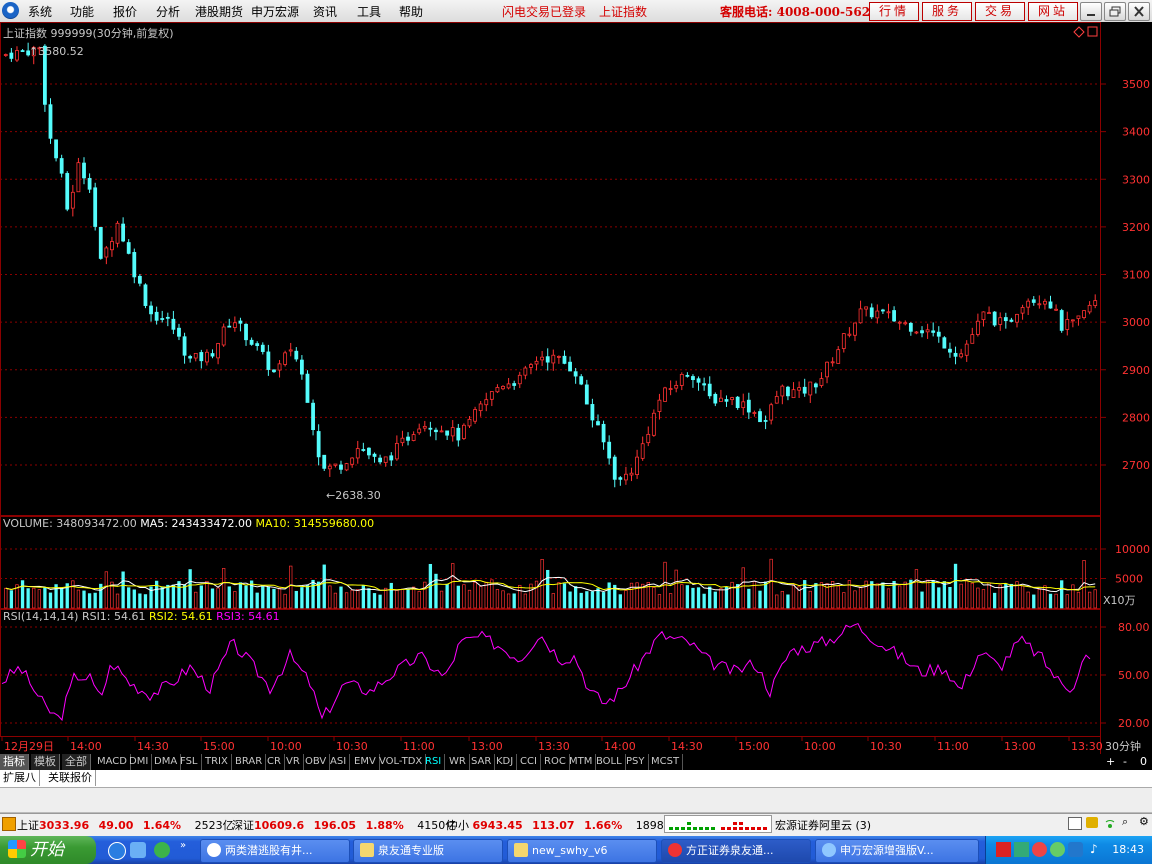 The height and width of the screenshot is (864, 1152). I want to click on indicator-tab-dmi: DMI, so click(139, 762).